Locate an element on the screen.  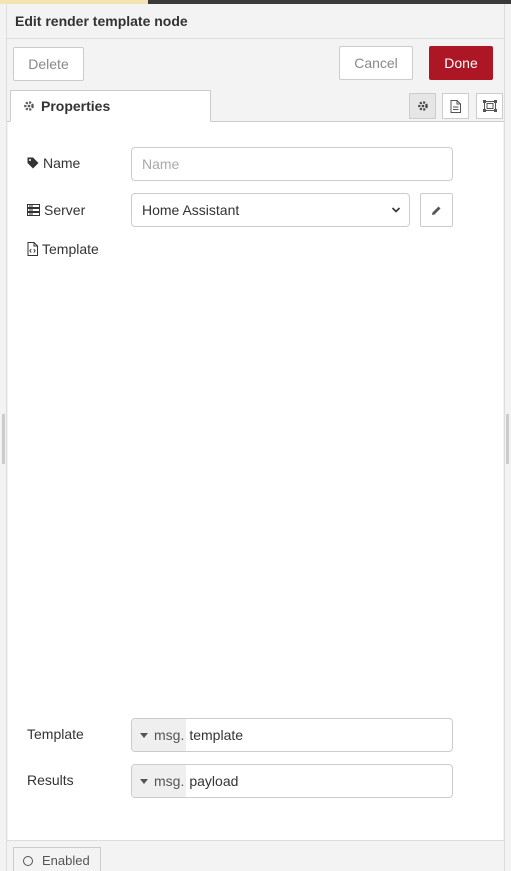
tab-properties-label: Properties is located at coordinates (76, 106).